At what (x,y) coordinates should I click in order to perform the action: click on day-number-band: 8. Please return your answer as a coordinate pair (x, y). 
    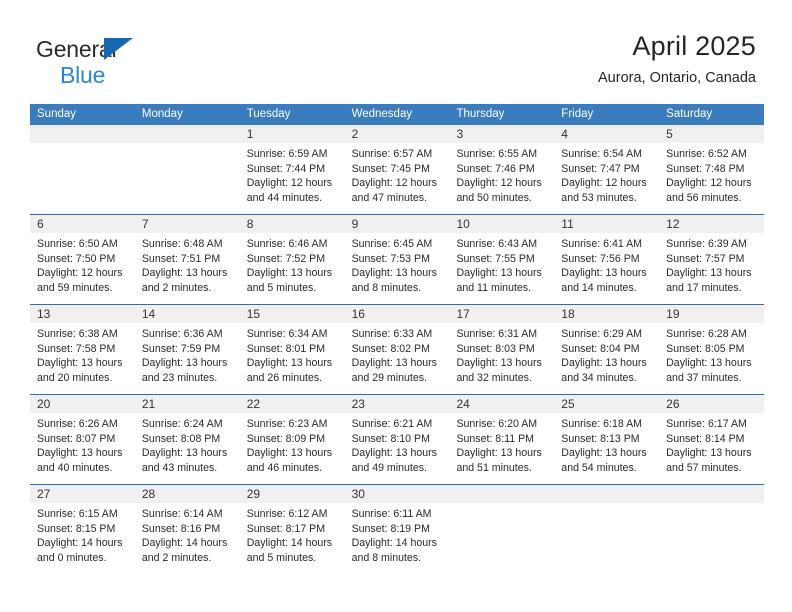
    Looking at the image, I should click on (292, 224).